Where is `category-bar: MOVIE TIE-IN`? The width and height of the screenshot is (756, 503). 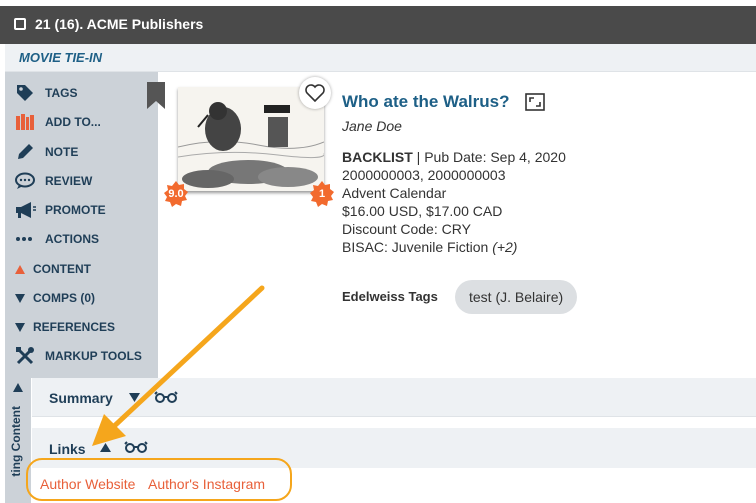
category-bar: MOVIE TIE-IN is located at coordinates (380, 58).